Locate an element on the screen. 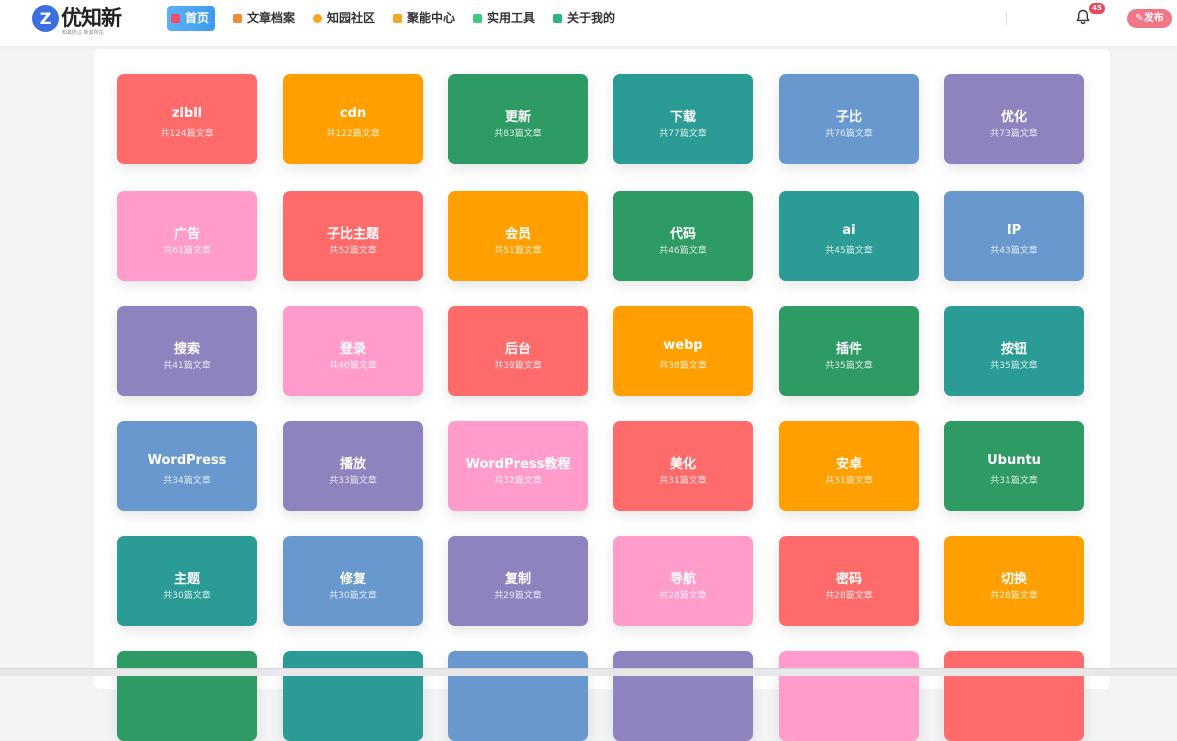  nav-item-community: 知园社区 is located at coordinates (344, 18).